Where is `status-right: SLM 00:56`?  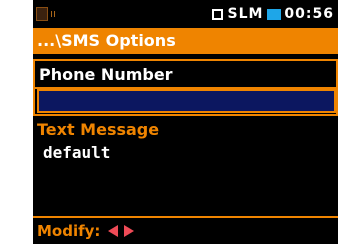
status-right: SLM 00:56 is located at coordinates (273, 14).